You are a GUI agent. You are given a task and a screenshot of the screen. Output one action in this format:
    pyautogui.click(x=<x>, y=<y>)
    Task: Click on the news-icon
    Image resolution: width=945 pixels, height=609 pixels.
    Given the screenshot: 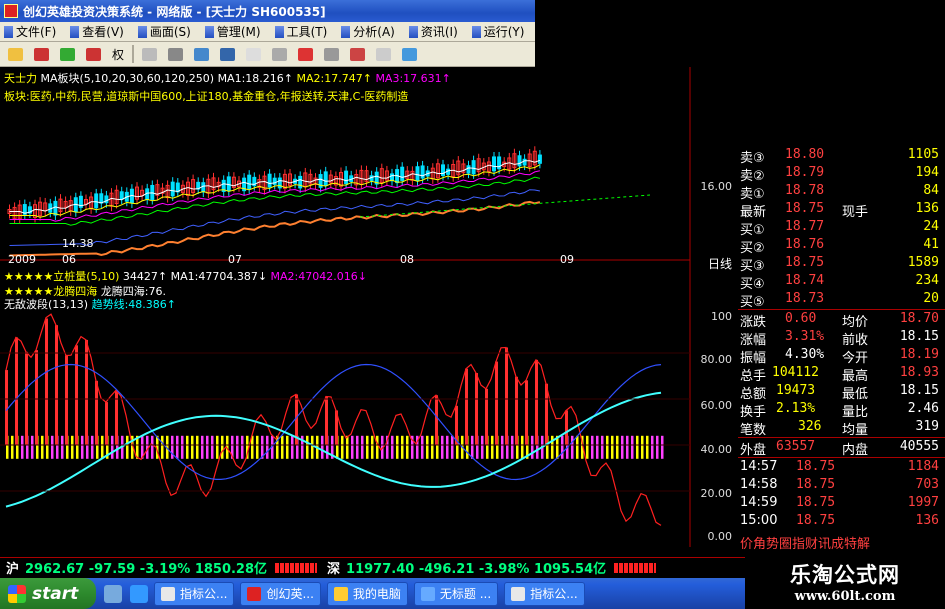 What is the action you would take?
    pyautogui.click(x=279, y=54)
    